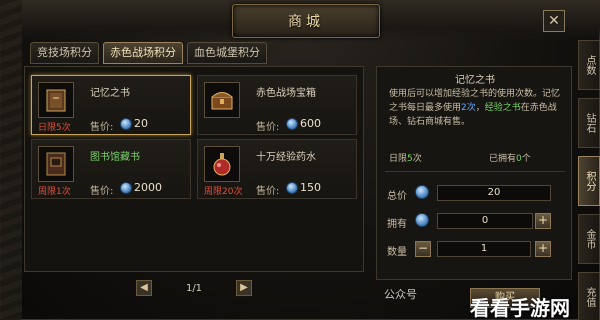 The width and height of the screenshot is (600, 320). Describe the element at coordinates (11, 160) in the screenshot. I see `left-ornament` at that location.